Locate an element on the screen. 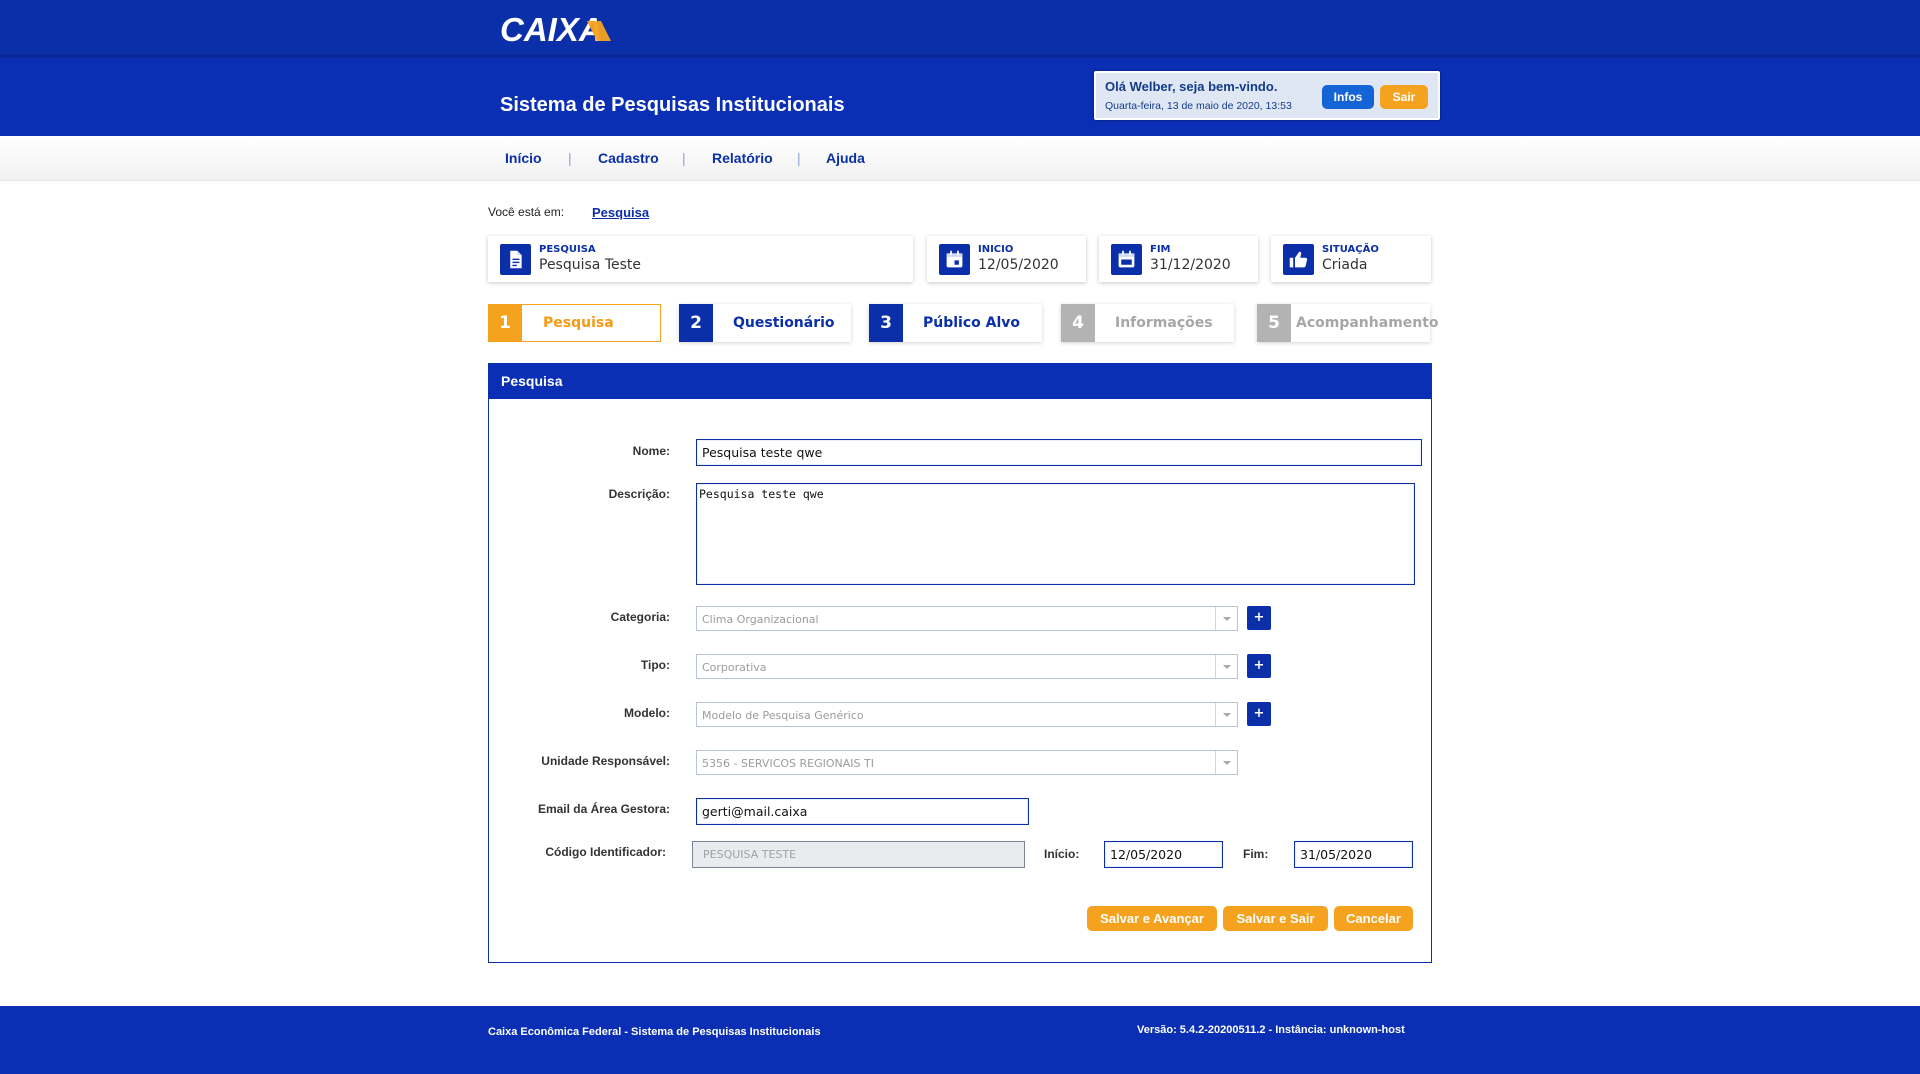 The width and height of the screenshot is (1920, 1074). caixa-logo: CAIXA is located at coordinates (565, 29).